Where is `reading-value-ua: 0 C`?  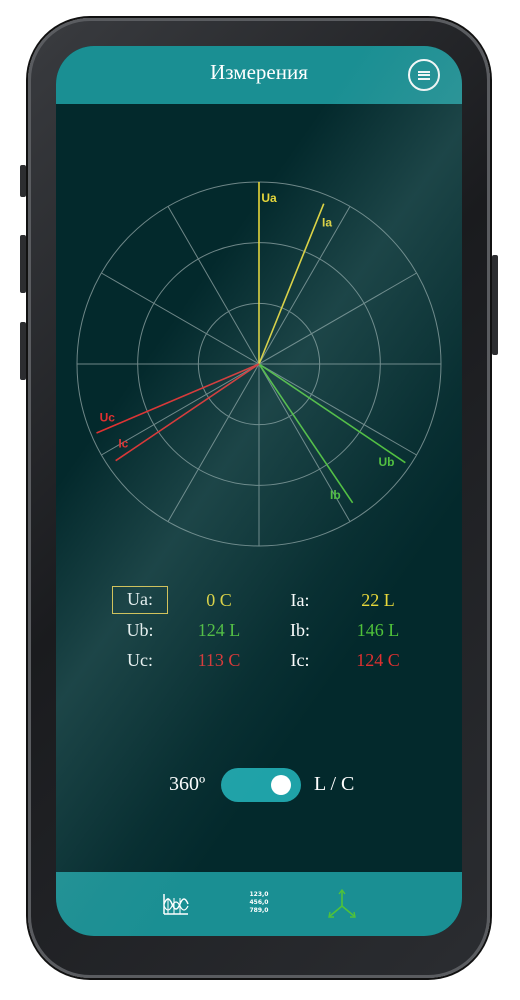 reading-value-ua: 0 C is located at coordinates (219, 600).